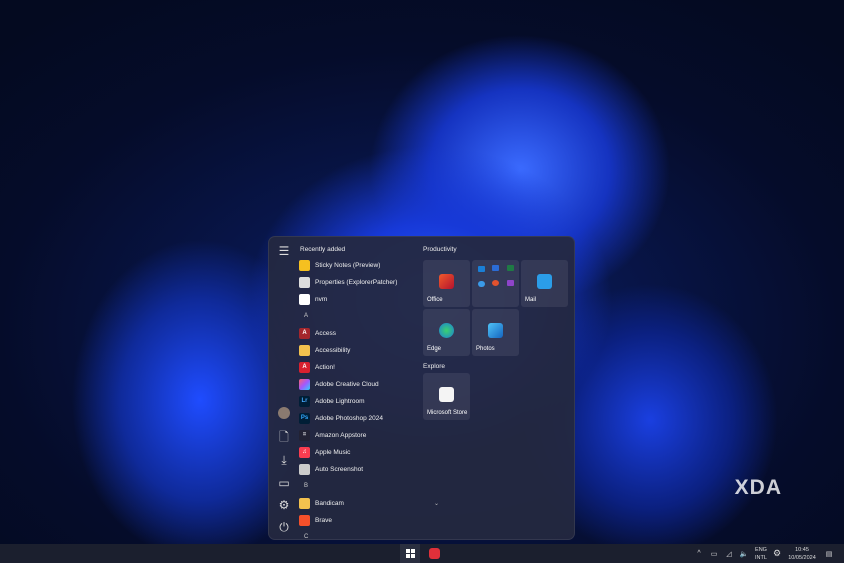 This screenshot has height=563, width=844. What do you see at coordinates (440, 249) in the screenshot?
I see `productivity-heading: Productivity` at bounding box center [440, 249].